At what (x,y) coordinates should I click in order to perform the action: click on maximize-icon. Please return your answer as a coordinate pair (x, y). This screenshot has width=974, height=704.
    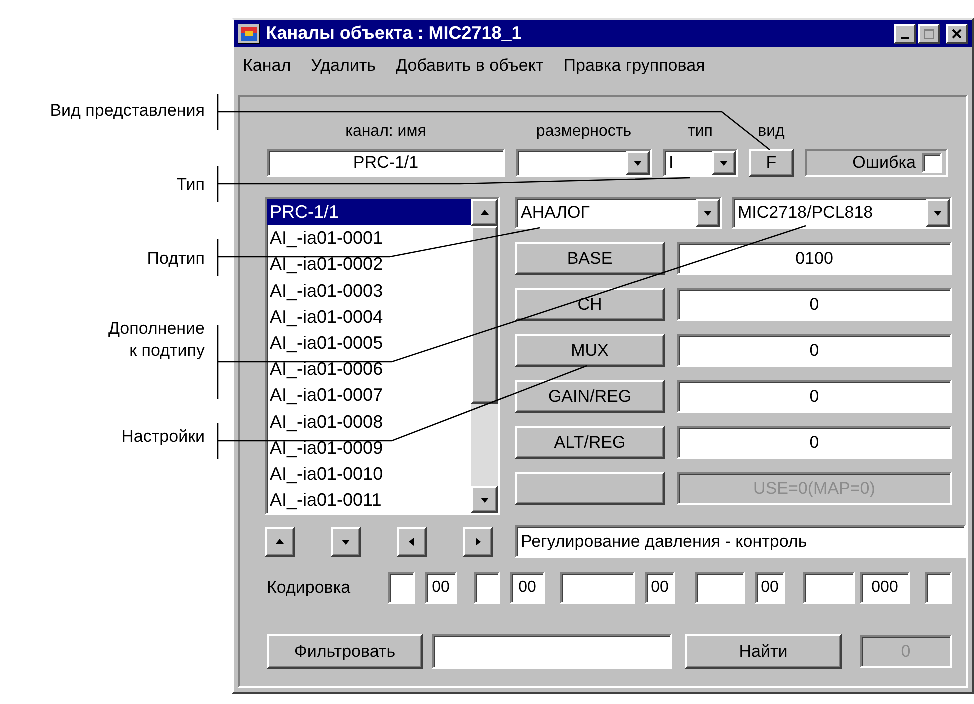
    Looking at the image, I should click on (929, 34).